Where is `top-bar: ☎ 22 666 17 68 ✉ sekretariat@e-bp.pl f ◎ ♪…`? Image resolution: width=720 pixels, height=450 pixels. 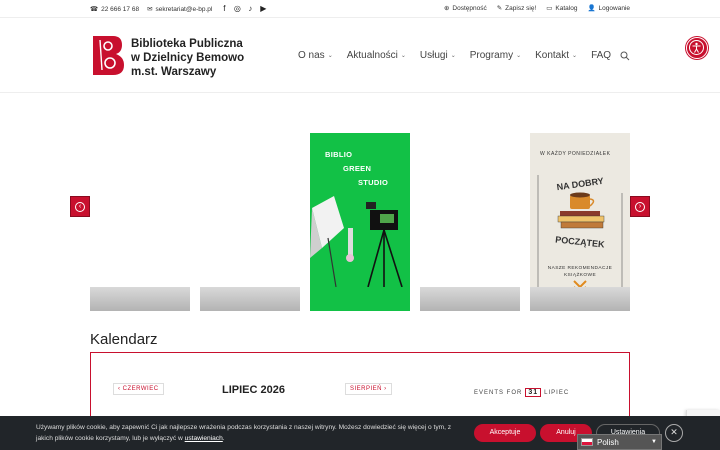
top-bar: ☎ 22 666 17 68 ✉ sekretariat@e-bp.pl f ◎ ♪… is located at coordinates (360, 9).